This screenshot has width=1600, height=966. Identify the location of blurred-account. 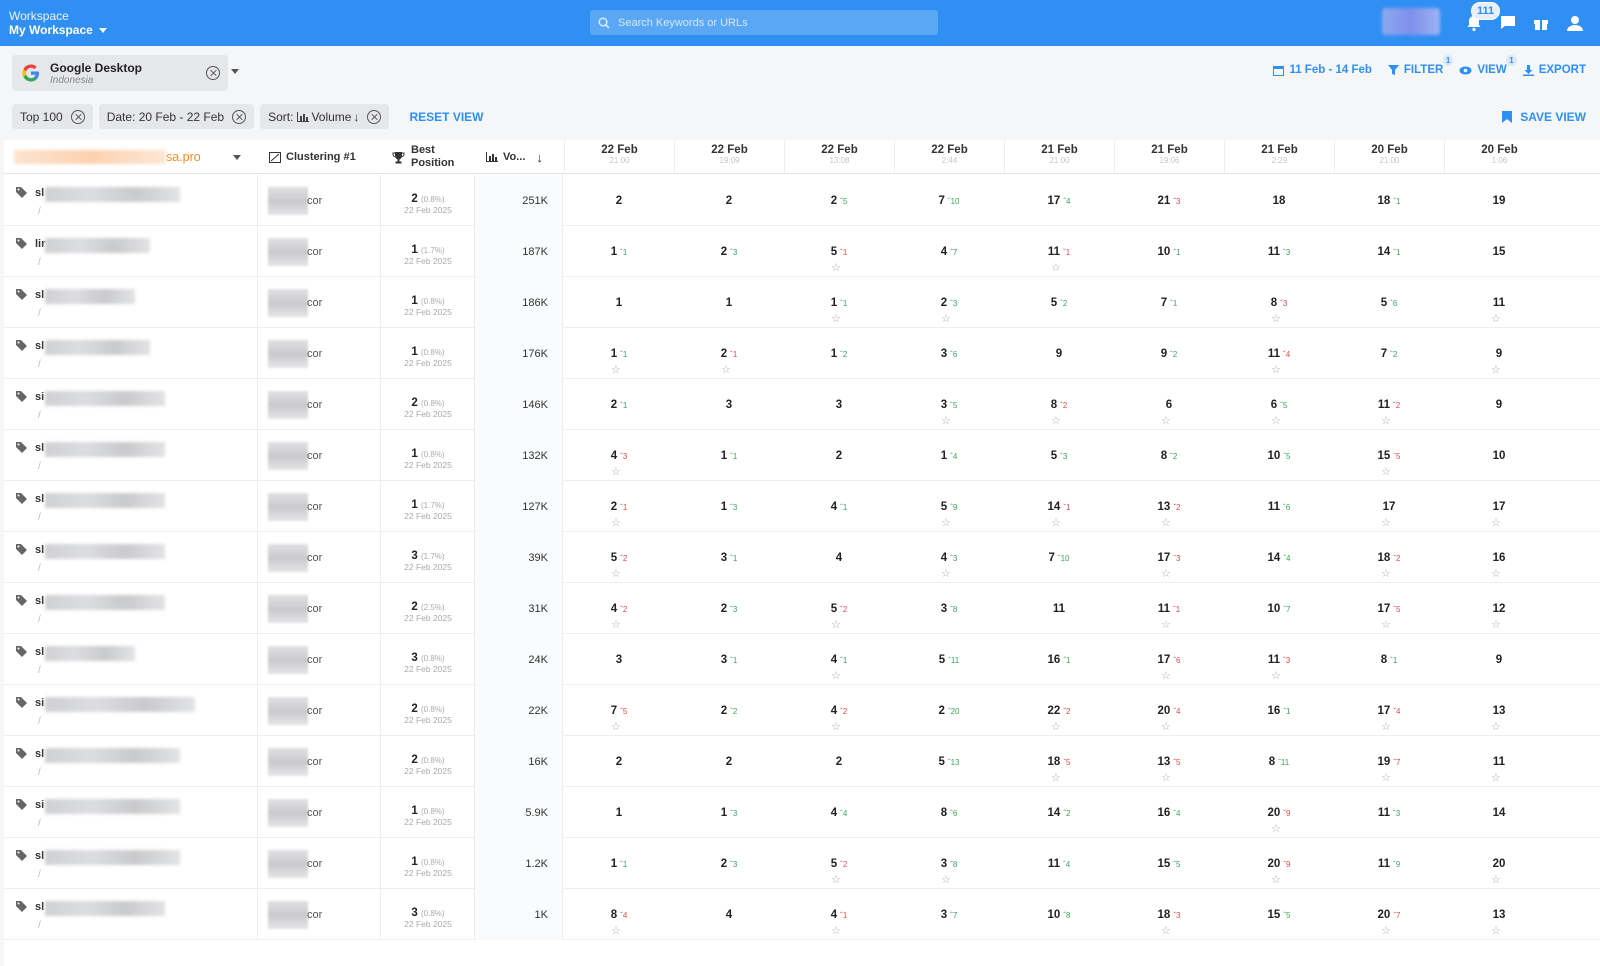
(1411, 21).